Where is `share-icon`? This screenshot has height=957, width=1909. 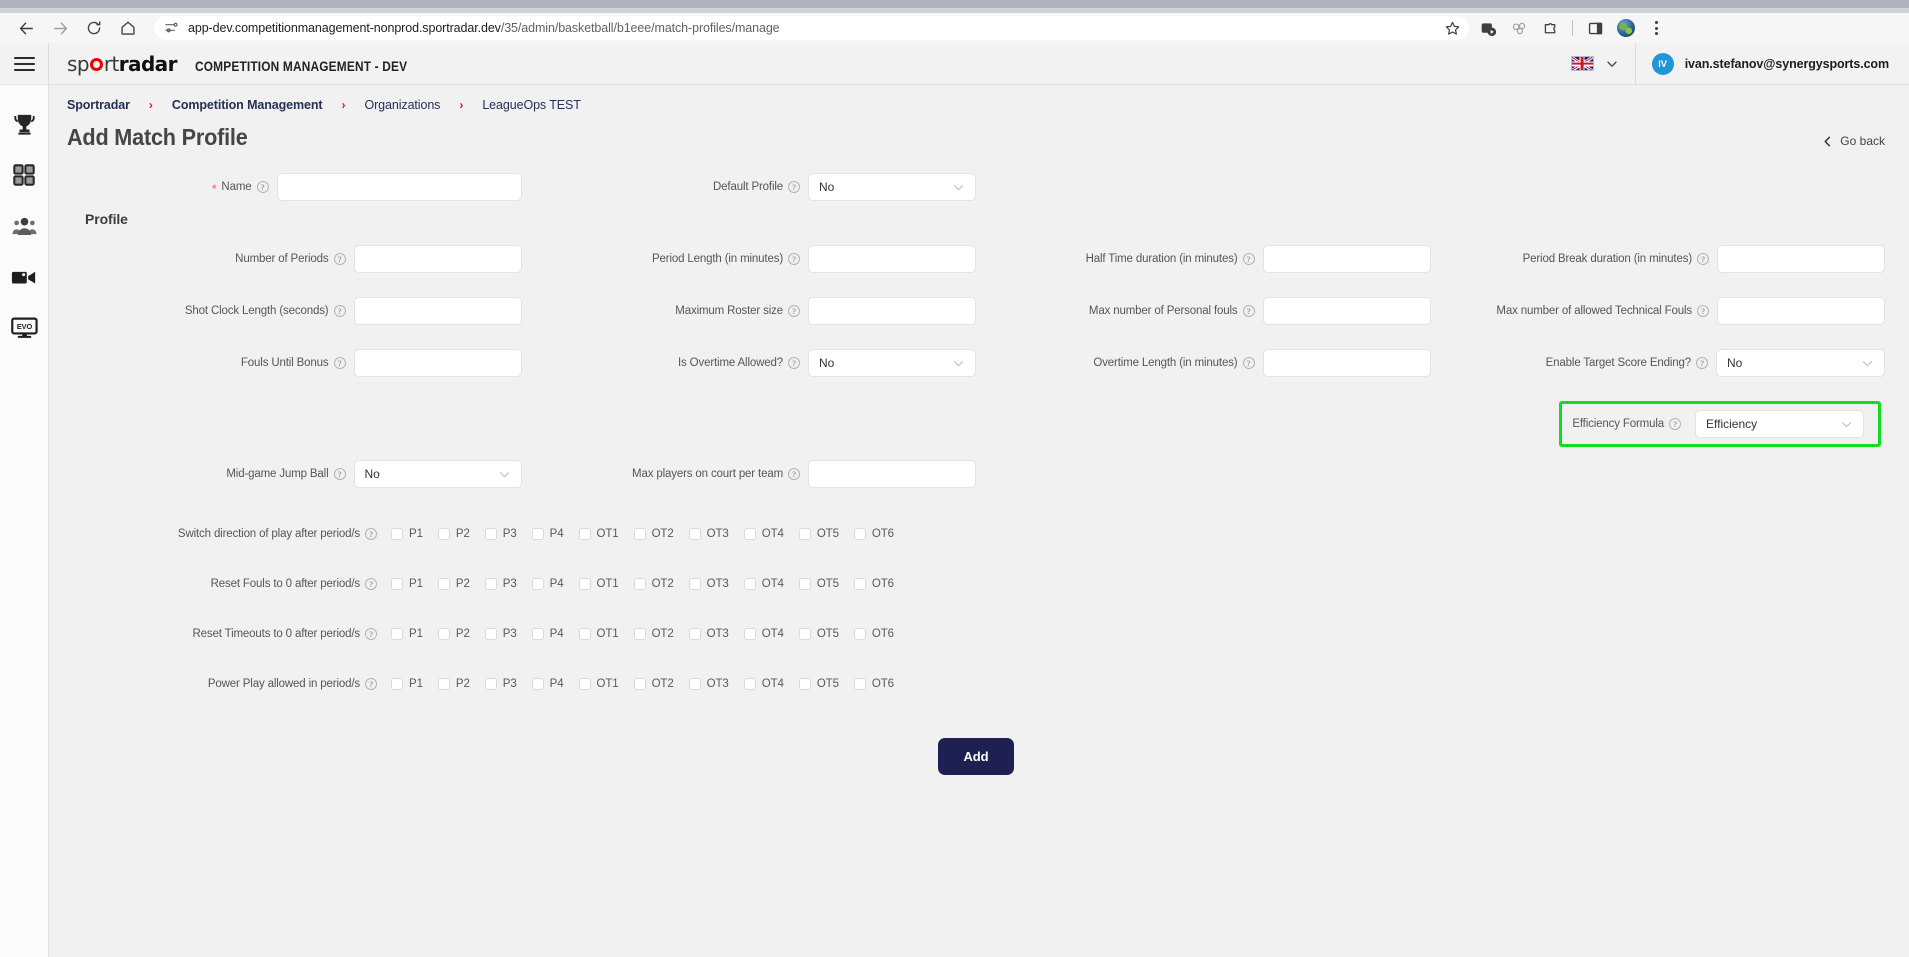 share-icon is located at coordinates (1519, 28).